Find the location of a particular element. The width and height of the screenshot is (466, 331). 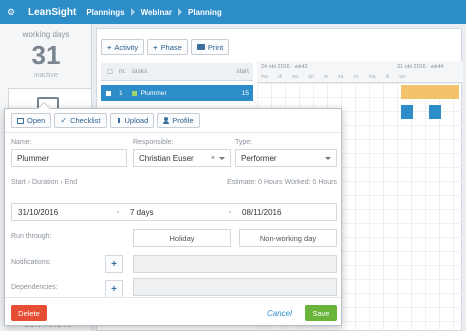

duration-input: 7 days is located at coordinates (174, 212).